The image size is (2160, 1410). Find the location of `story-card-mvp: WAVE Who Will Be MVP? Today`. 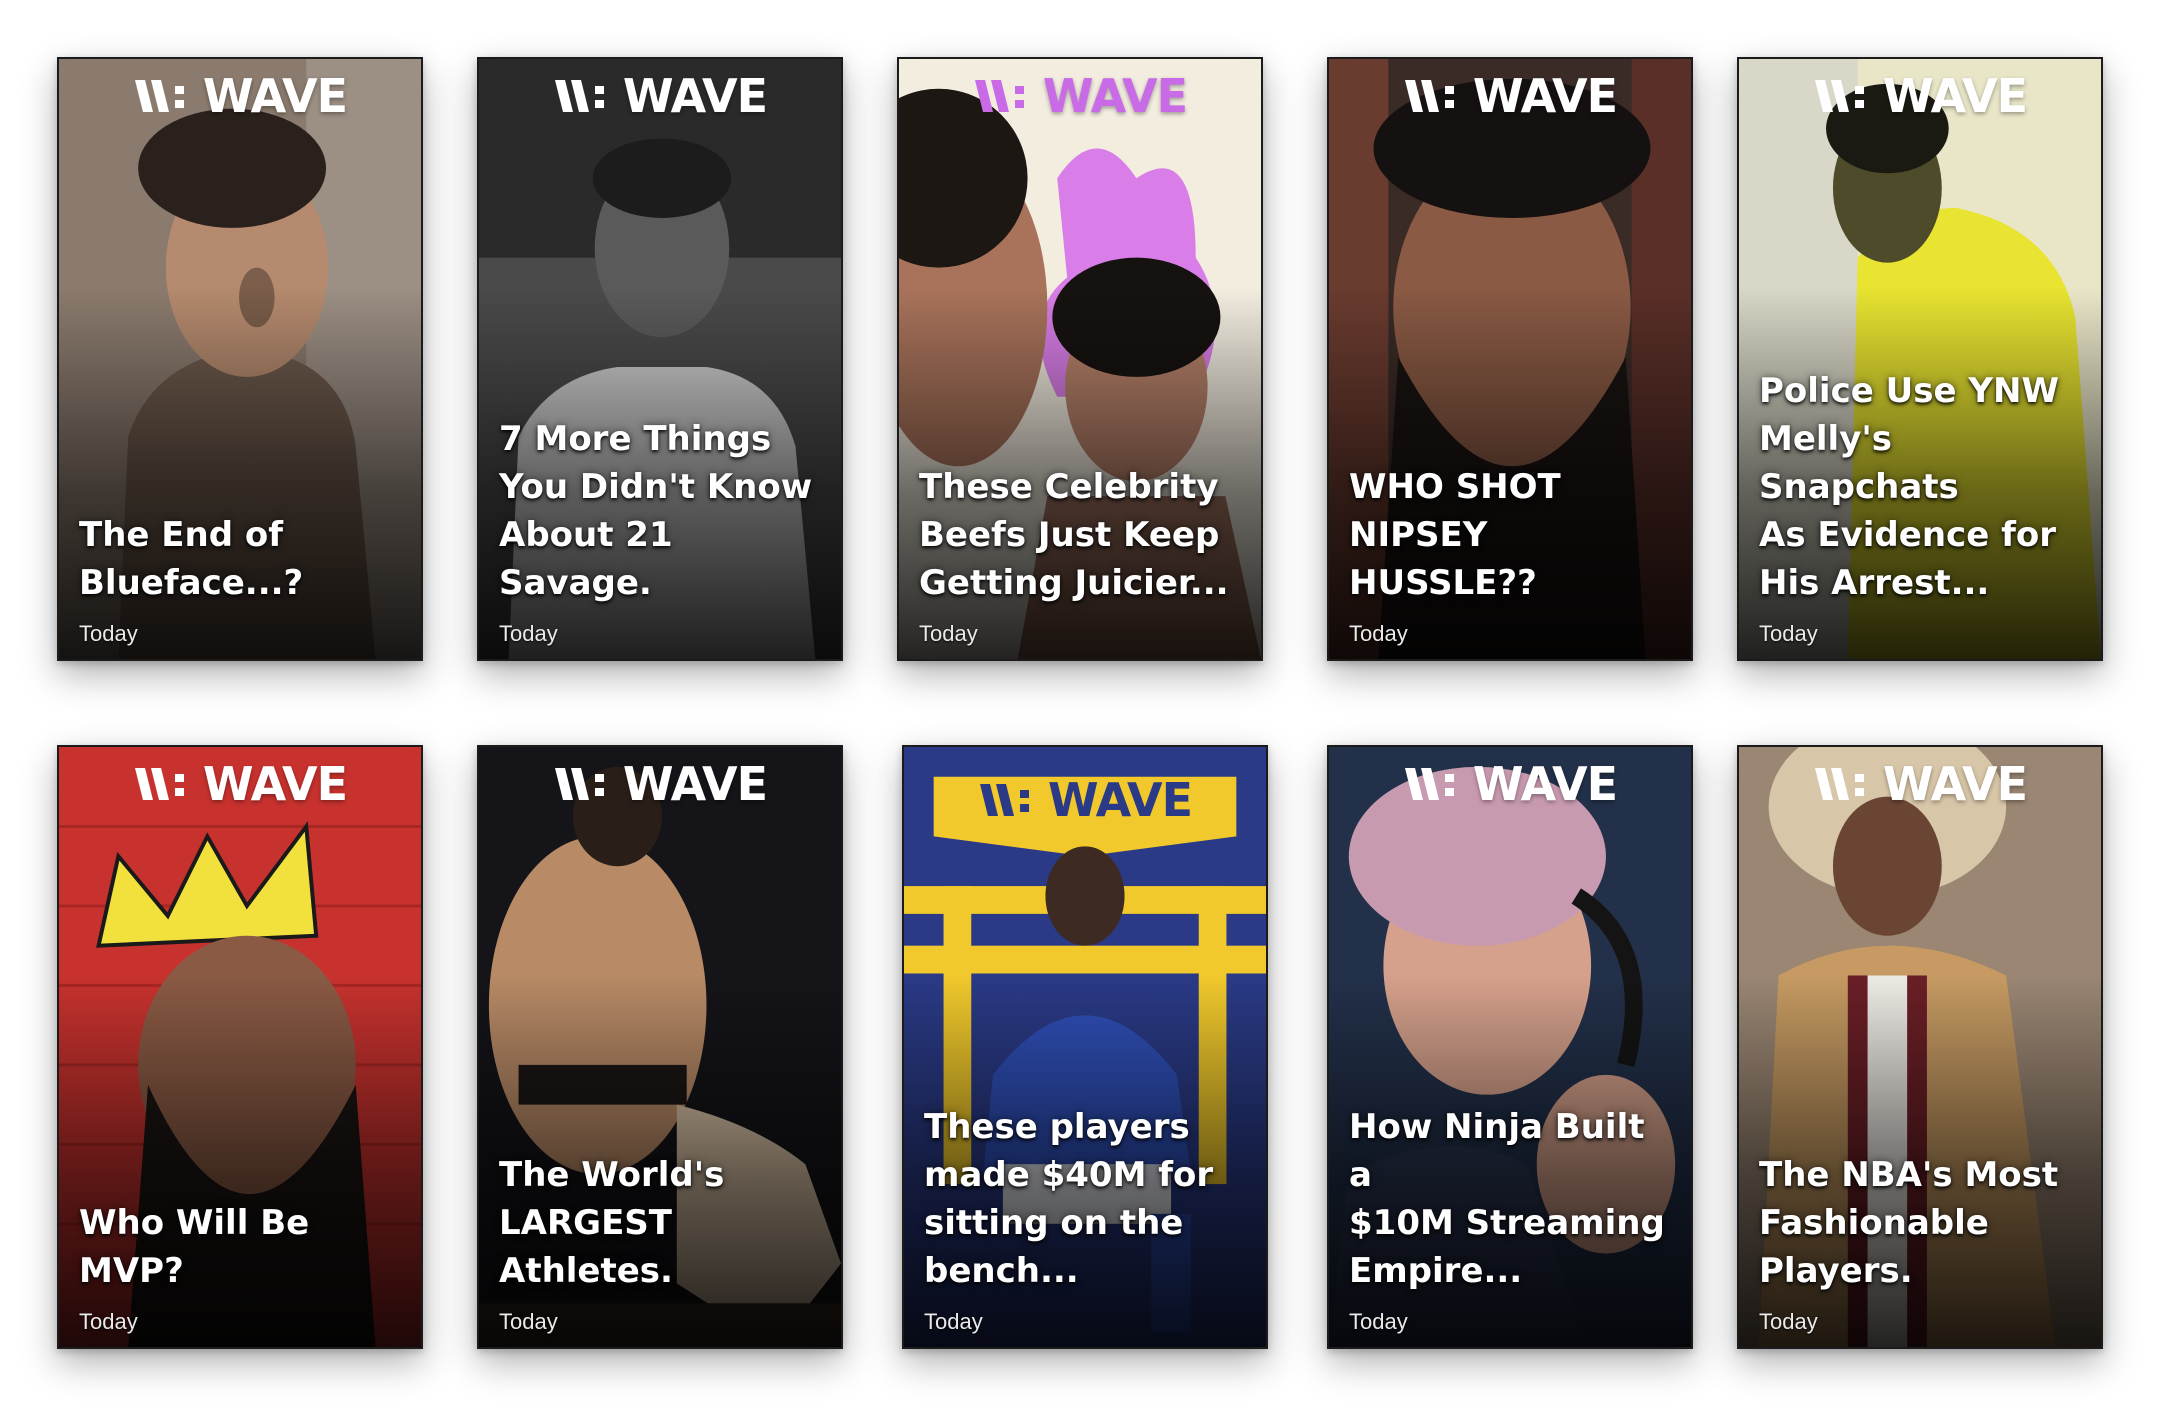

story-card-mvp: WAVE Who Will Be MVP? Today is located at coordinates (240, 1047).